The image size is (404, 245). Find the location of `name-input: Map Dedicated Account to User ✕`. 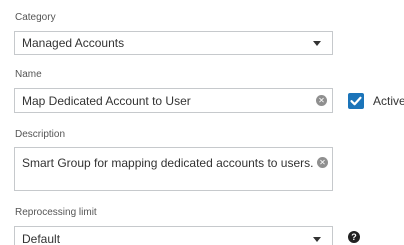

name-input: Map Dedicated Account to User ✕ is located at coordinates (173, 100).